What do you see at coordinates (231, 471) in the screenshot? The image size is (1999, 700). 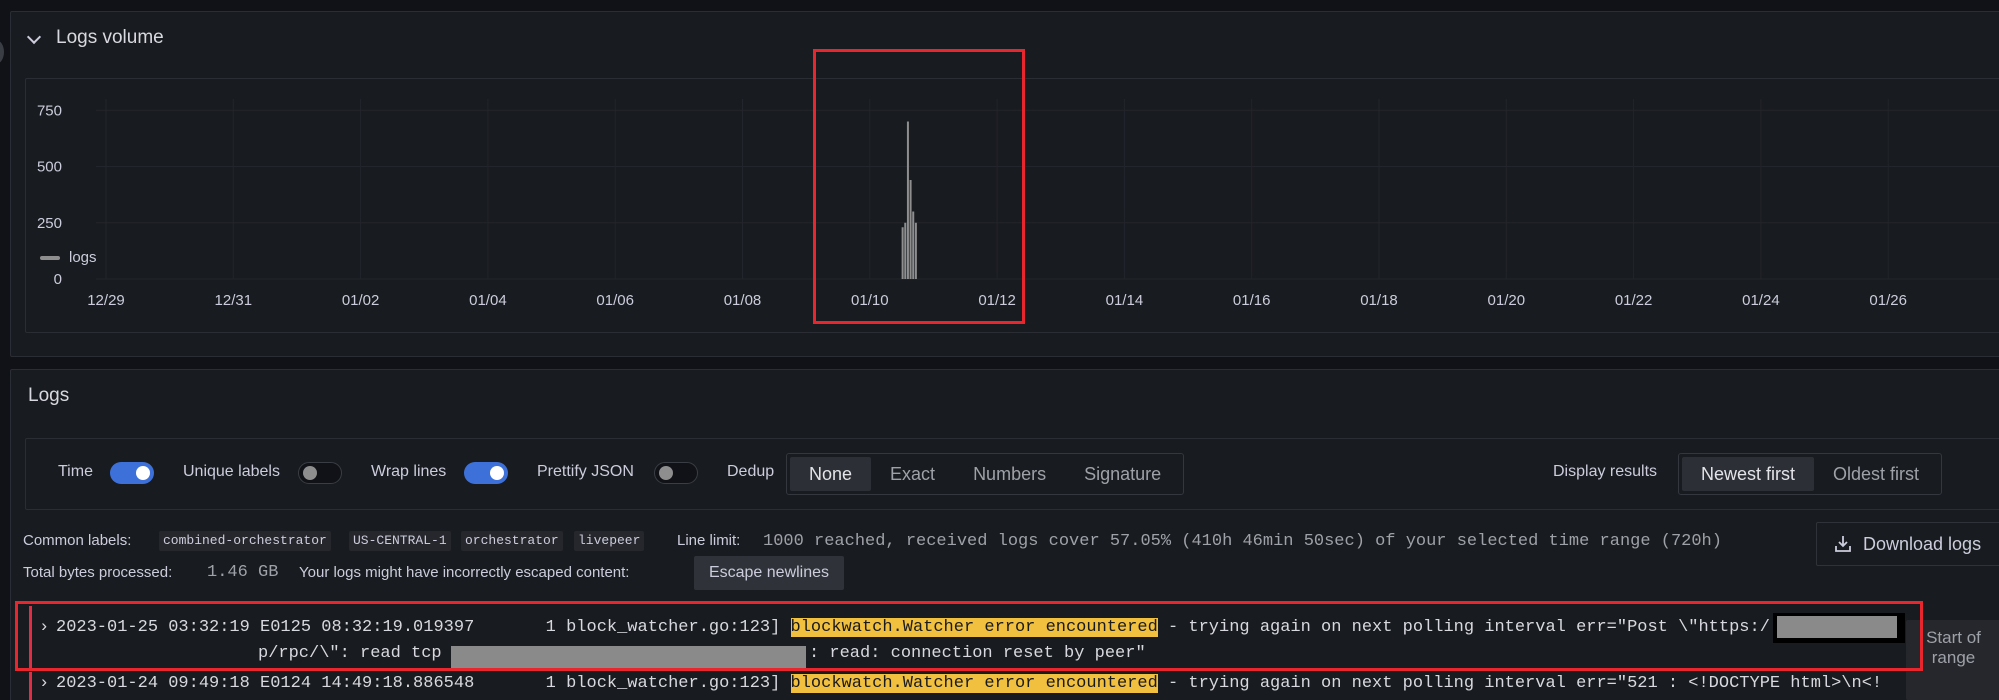 I see `unique-labels-label: Unique labels` at bounding box center [231, 471].